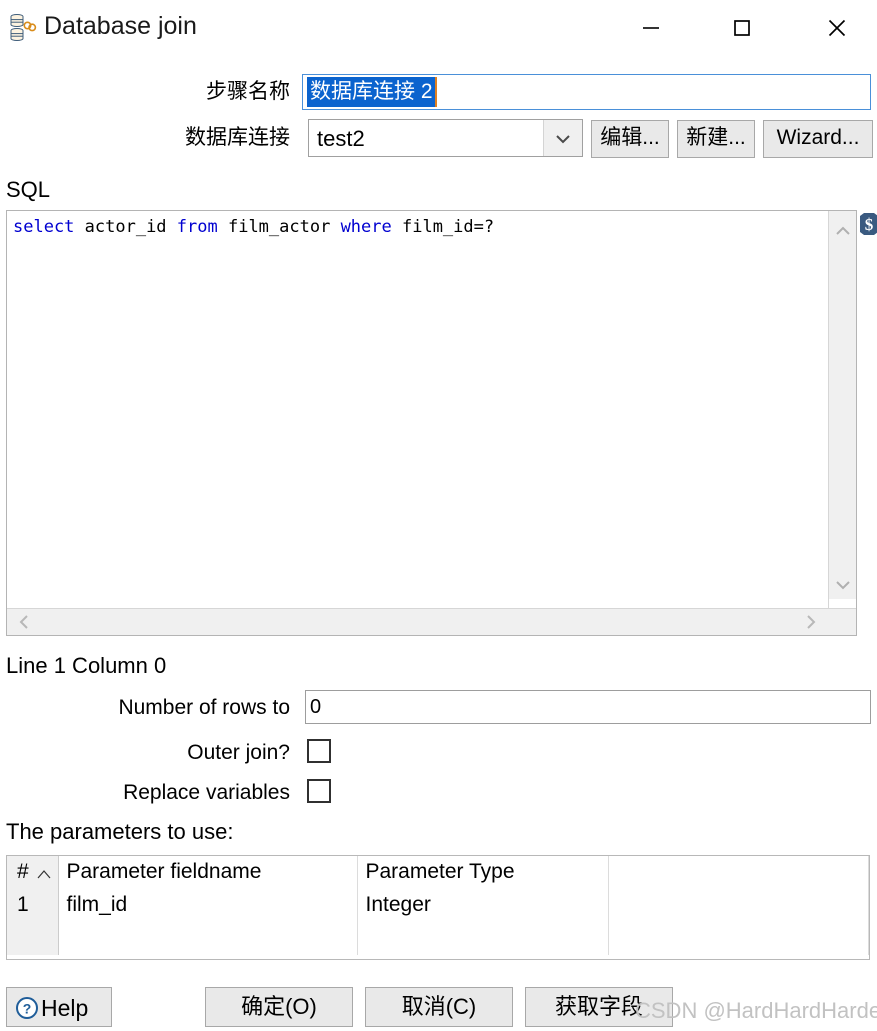  I want to click on help-button: ? Help, so click(59, 1007).